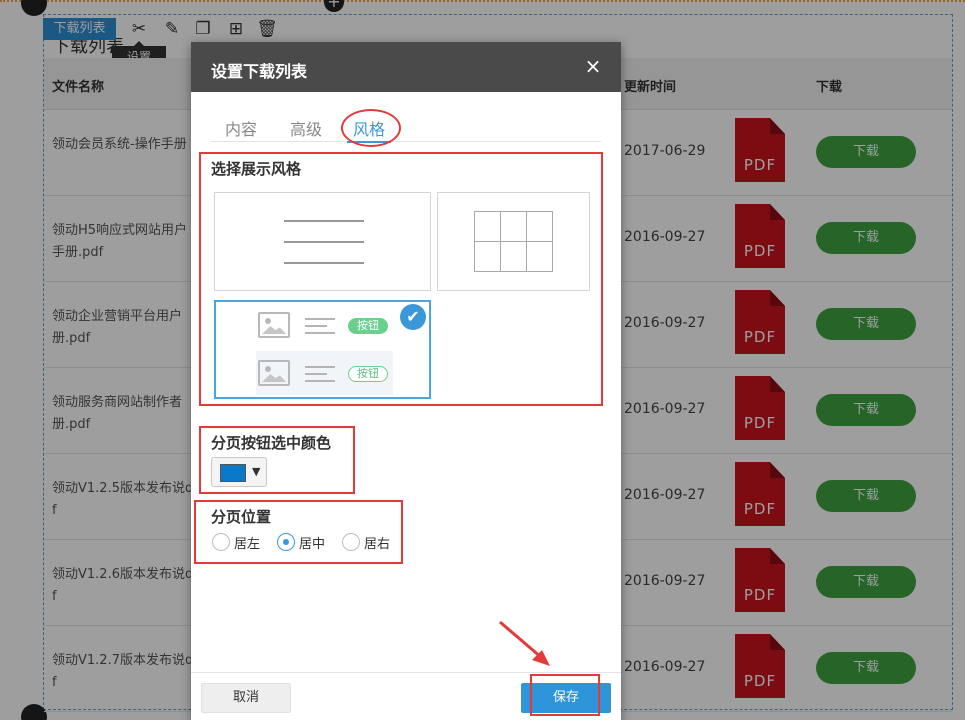 The width and height of the screenshot is (965, 720). What do you see at coordinates (233, 473) in the screenshot?
I see `color-swatch` at bounding box center [233, 473].